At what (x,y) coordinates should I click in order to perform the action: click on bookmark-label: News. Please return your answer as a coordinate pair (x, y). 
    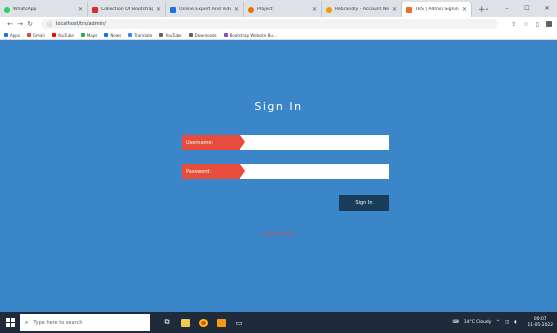
    Looking at the image, I should click on (116, 35).